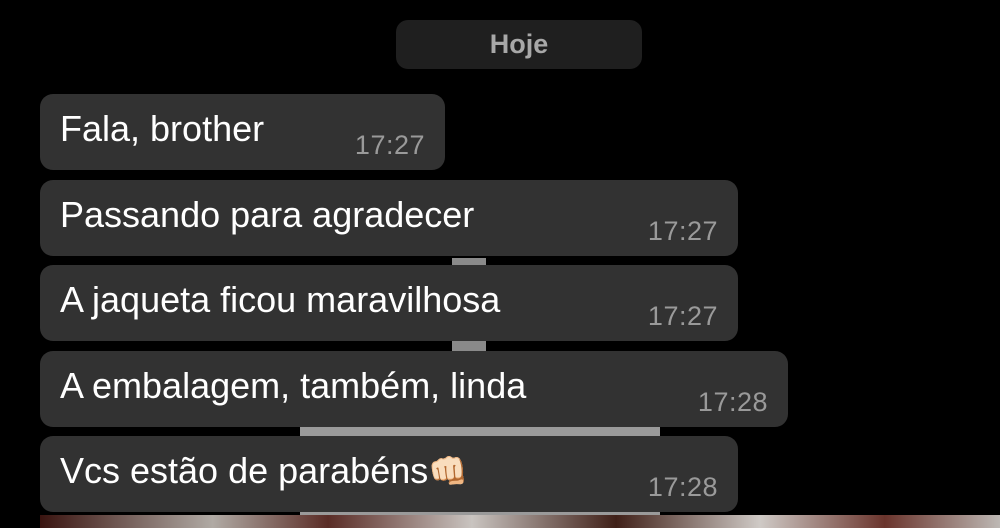 The image size is (1000, 528). Describe the element at coordinates (267, 214) in the screenshot. I see `message-text: Passando para agradecer` at that location.